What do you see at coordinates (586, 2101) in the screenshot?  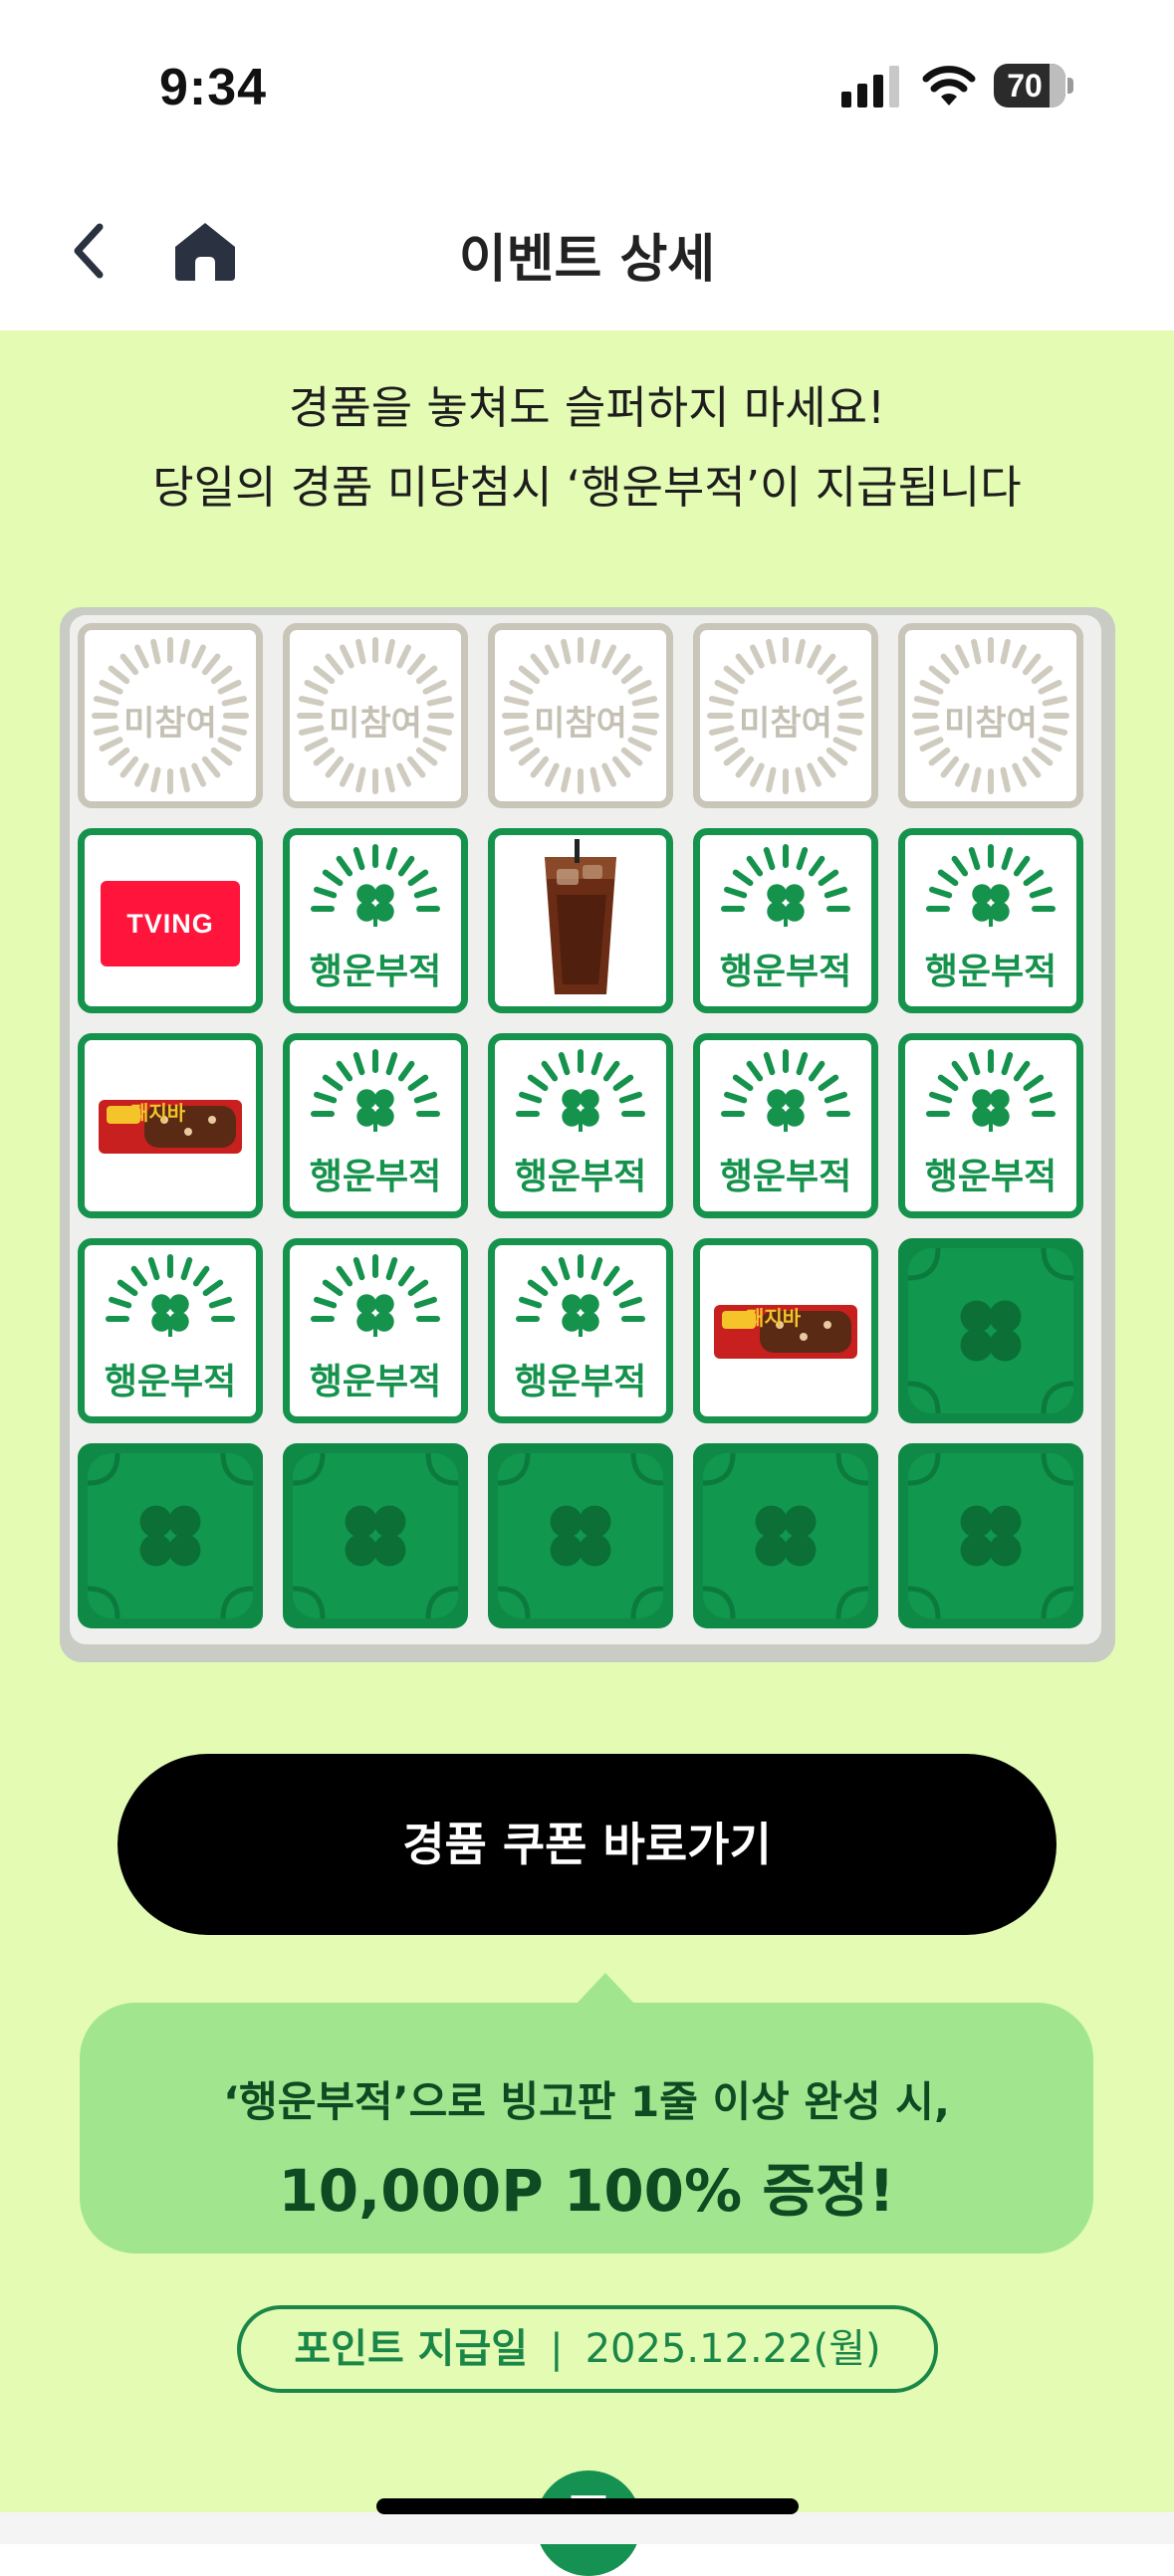 I see `tooltip-line-1: ‘행운부적’으로 빙고판 1줄 이상 완성 시,` at bounding box center [586, 2101].